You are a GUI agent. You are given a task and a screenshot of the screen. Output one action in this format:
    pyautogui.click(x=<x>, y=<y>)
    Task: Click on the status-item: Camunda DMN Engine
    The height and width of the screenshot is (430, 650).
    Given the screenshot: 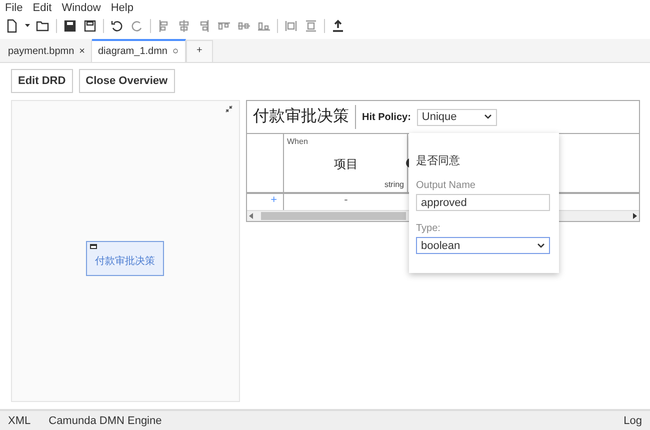 What is the action you would take?
    pyautogui.click(x=105, y=420)
    